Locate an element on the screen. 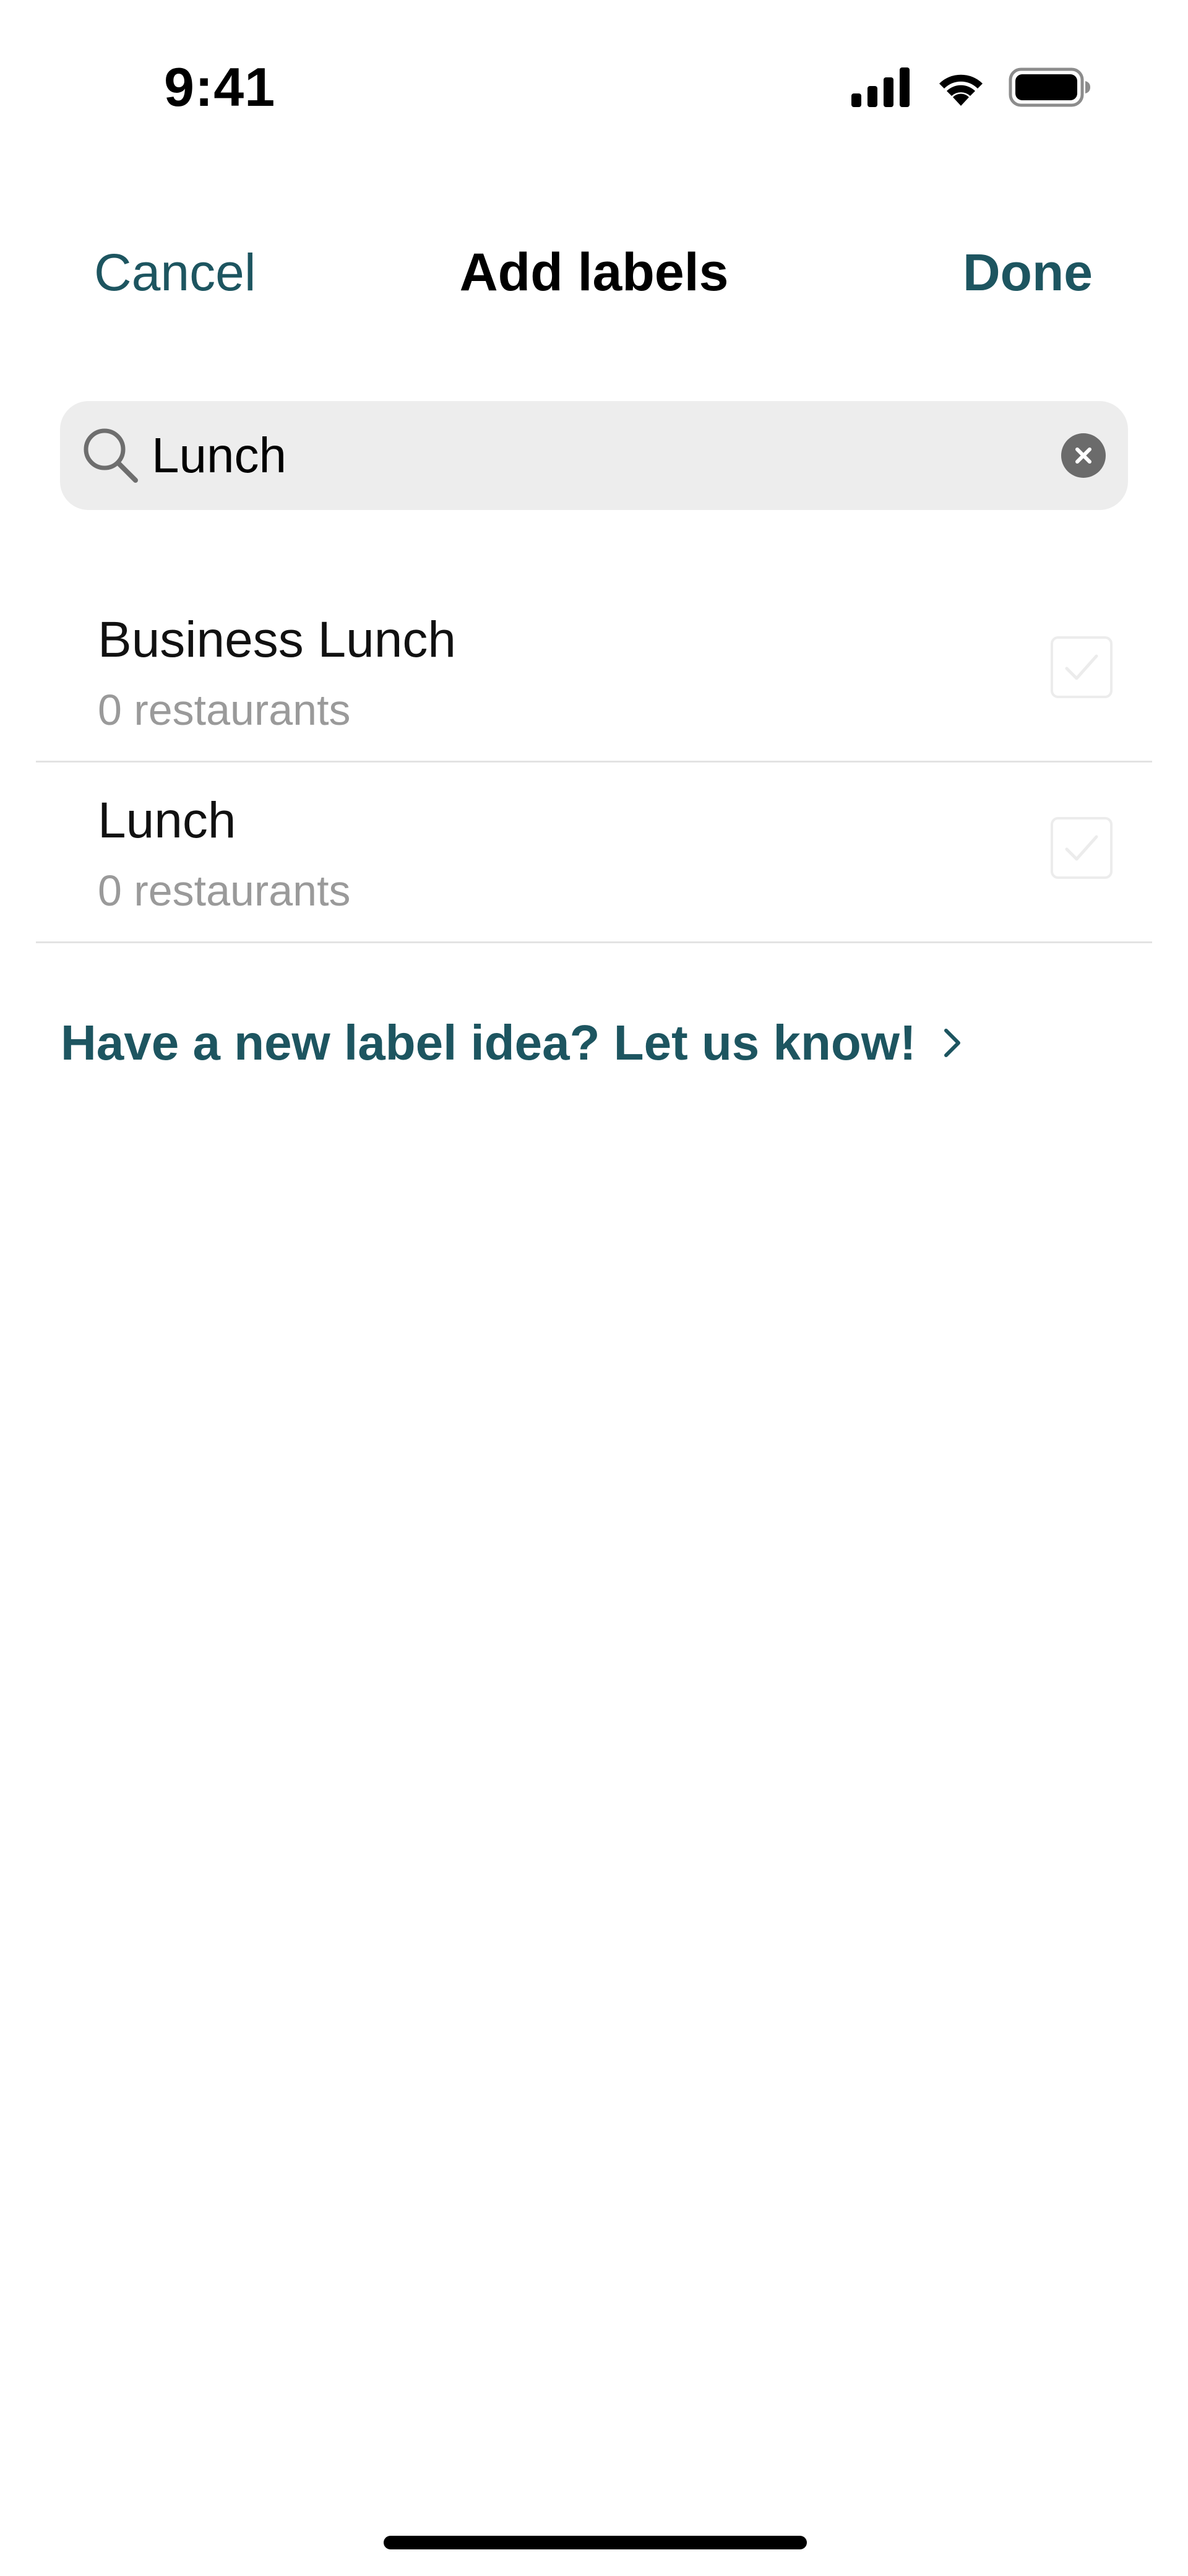 The width and height of the screenshot is (1188, 2576). chevron-right-icon is located at coordinates (952, 1043).